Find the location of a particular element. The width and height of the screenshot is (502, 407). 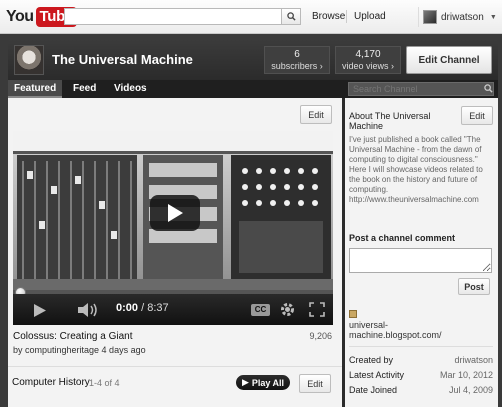

blog-link: universal-machine.blogspot.com/ is located at coordinates (404, 330).